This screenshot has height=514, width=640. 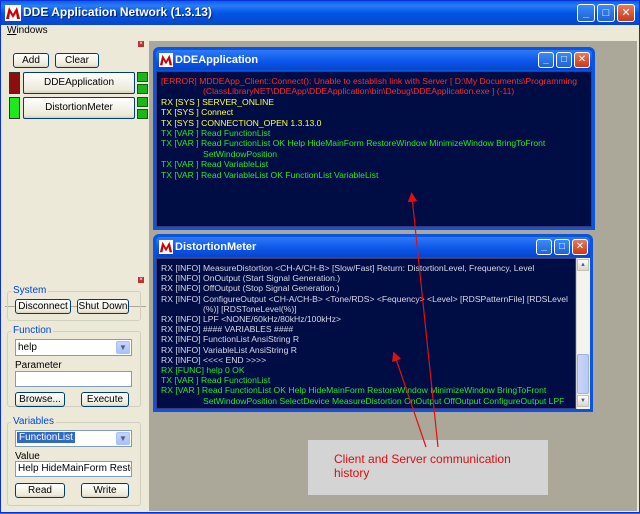 I want to click on log-line: RX [FUNC] help 0 OK, so click(x=203, y=370).